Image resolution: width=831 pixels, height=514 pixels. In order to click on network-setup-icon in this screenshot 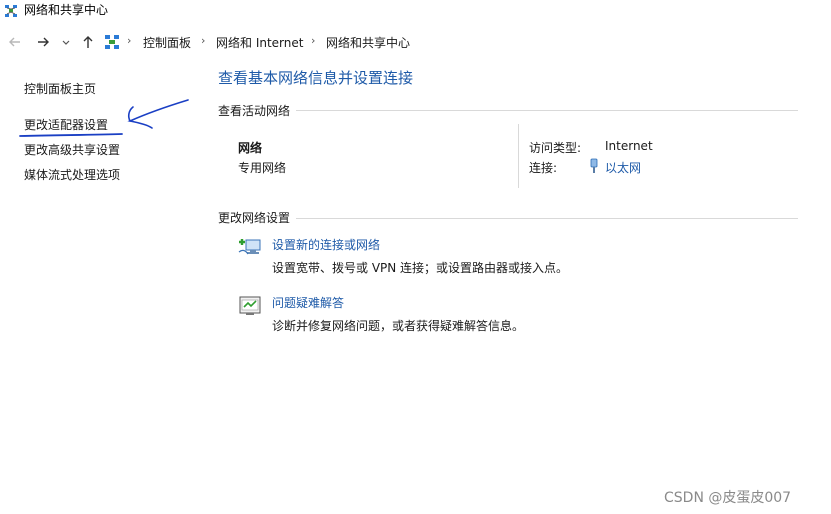, I will do `click(250, 247)`.